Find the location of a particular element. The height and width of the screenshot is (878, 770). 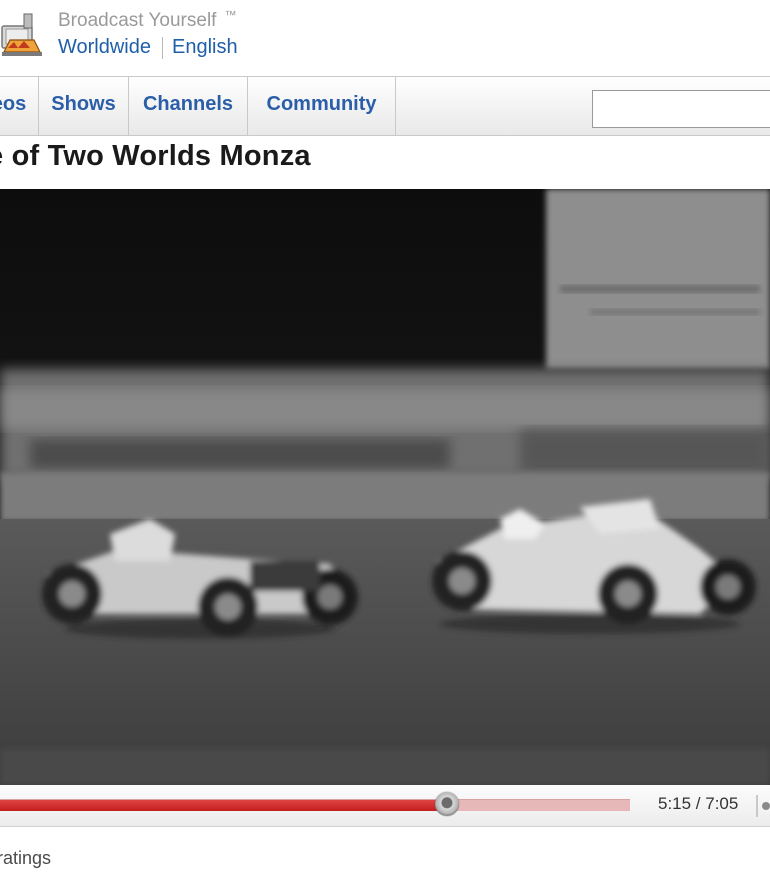

player-controls: 5:15 / 7:05 is located at coordinates (385, 806).